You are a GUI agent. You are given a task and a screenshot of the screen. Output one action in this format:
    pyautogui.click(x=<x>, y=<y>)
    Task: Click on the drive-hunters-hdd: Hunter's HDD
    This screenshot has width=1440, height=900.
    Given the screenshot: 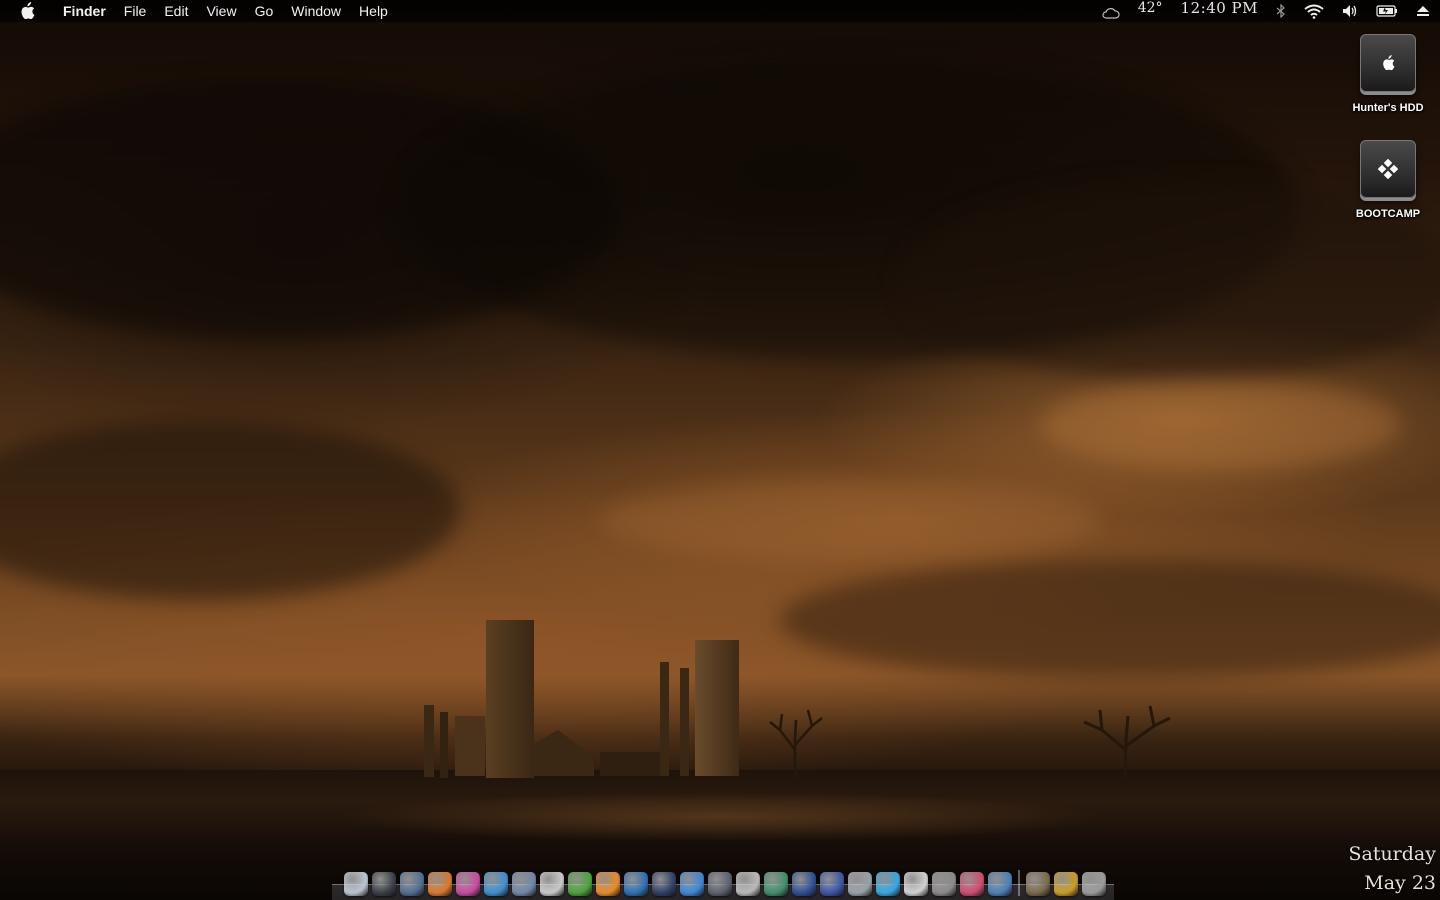 What is the action you would take?
    pyautogui.click(x=1388, y=74)
    